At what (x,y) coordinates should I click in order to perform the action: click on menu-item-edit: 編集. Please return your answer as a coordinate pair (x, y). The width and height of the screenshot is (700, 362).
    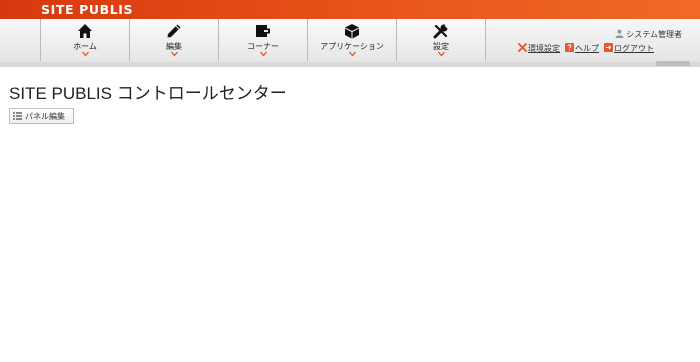
    Looking at the image, I should click on (173, 40).